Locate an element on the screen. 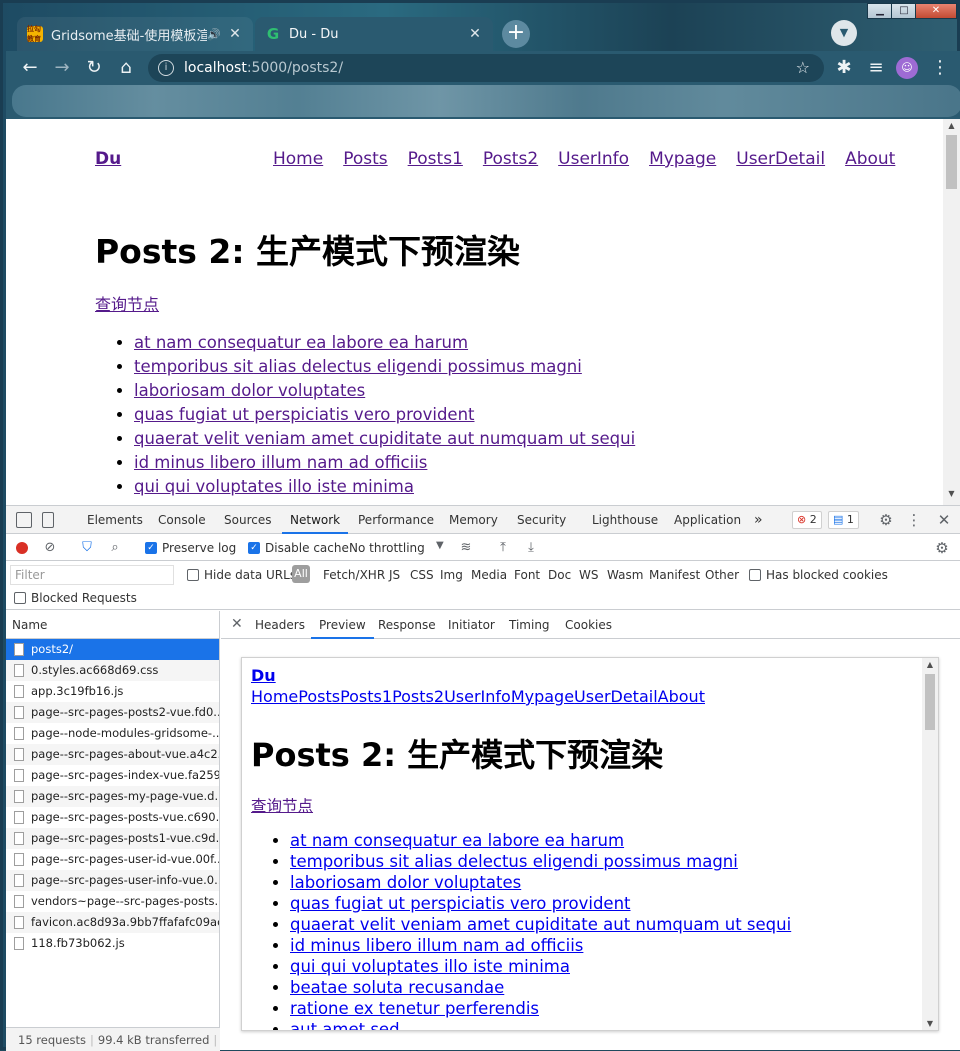 The height and width of the screenshot is (1051, 960). filter-ws: WS is located at coordinates (588, 575).